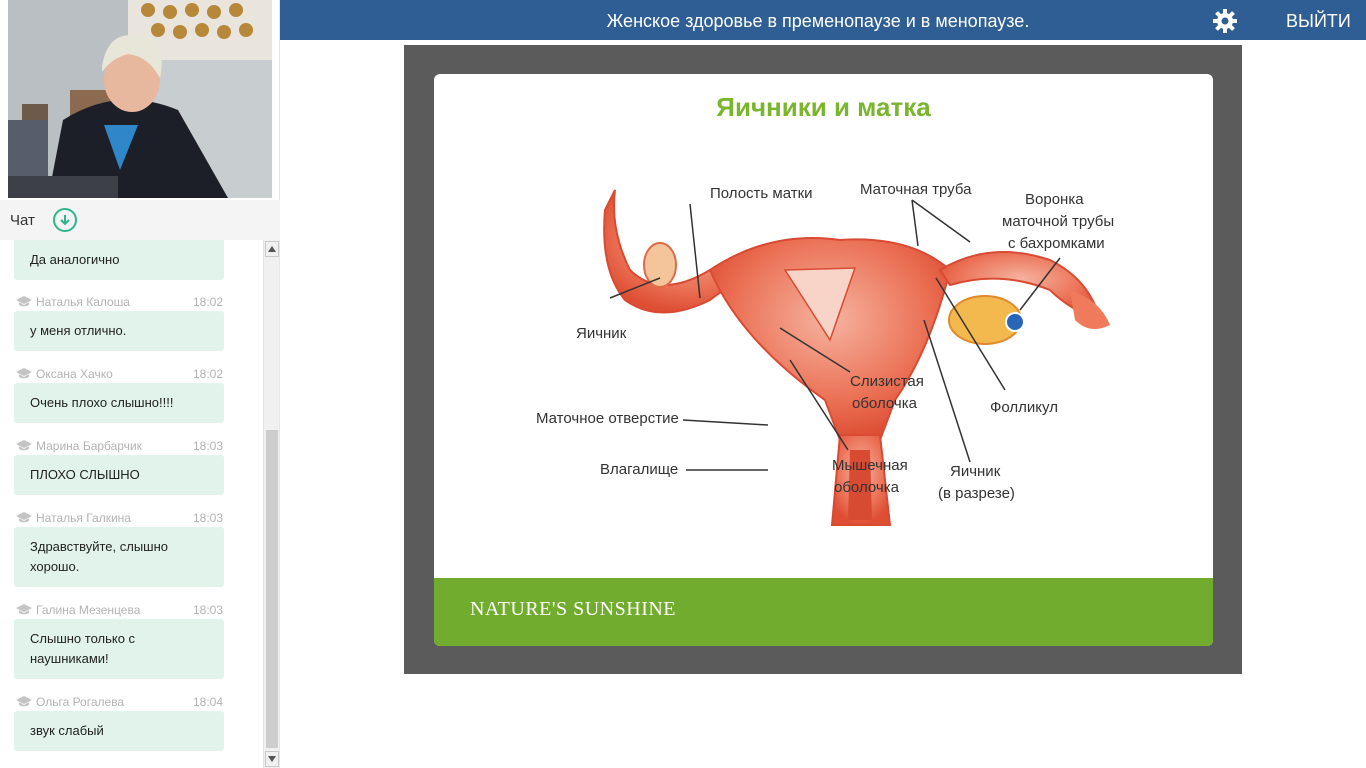 This screenshot has width=1366, height=768. I want to click on label-fallopian-tube: Маточная труба, so click(916, 189).